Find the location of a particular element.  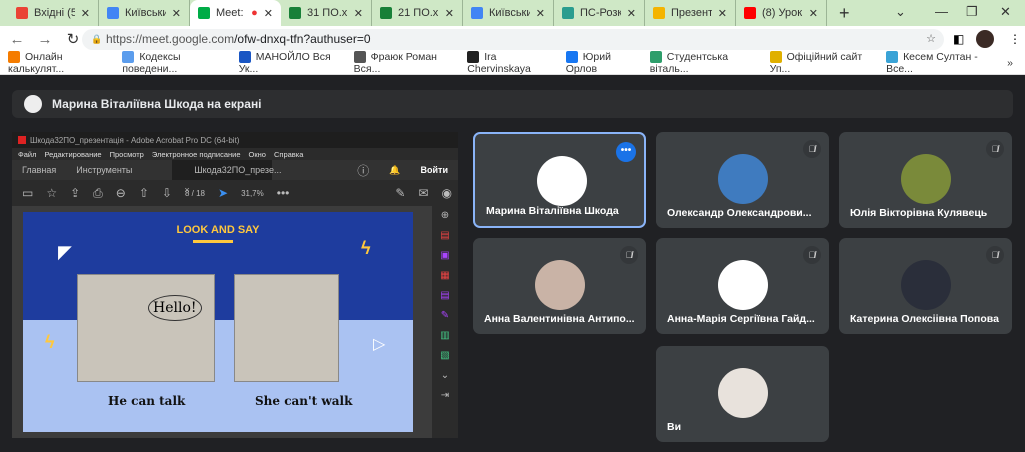

sign-tool-icon: ✎ is located at coordinates (445, 315).